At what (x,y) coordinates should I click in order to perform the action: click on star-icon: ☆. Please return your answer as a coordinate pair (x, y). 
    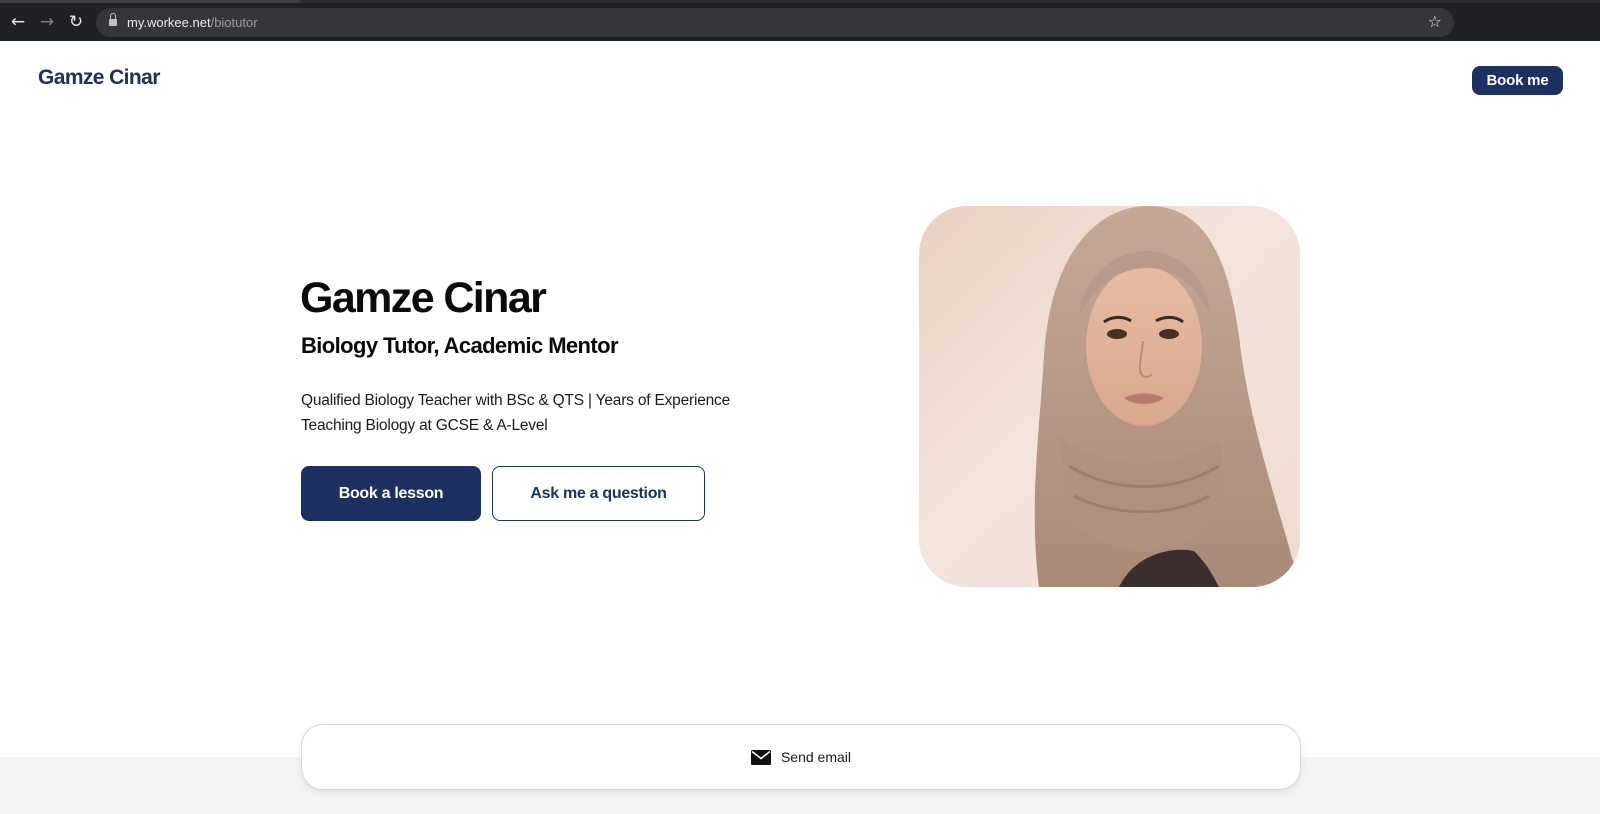
    Looking at the image, I should click on (1435, 21).